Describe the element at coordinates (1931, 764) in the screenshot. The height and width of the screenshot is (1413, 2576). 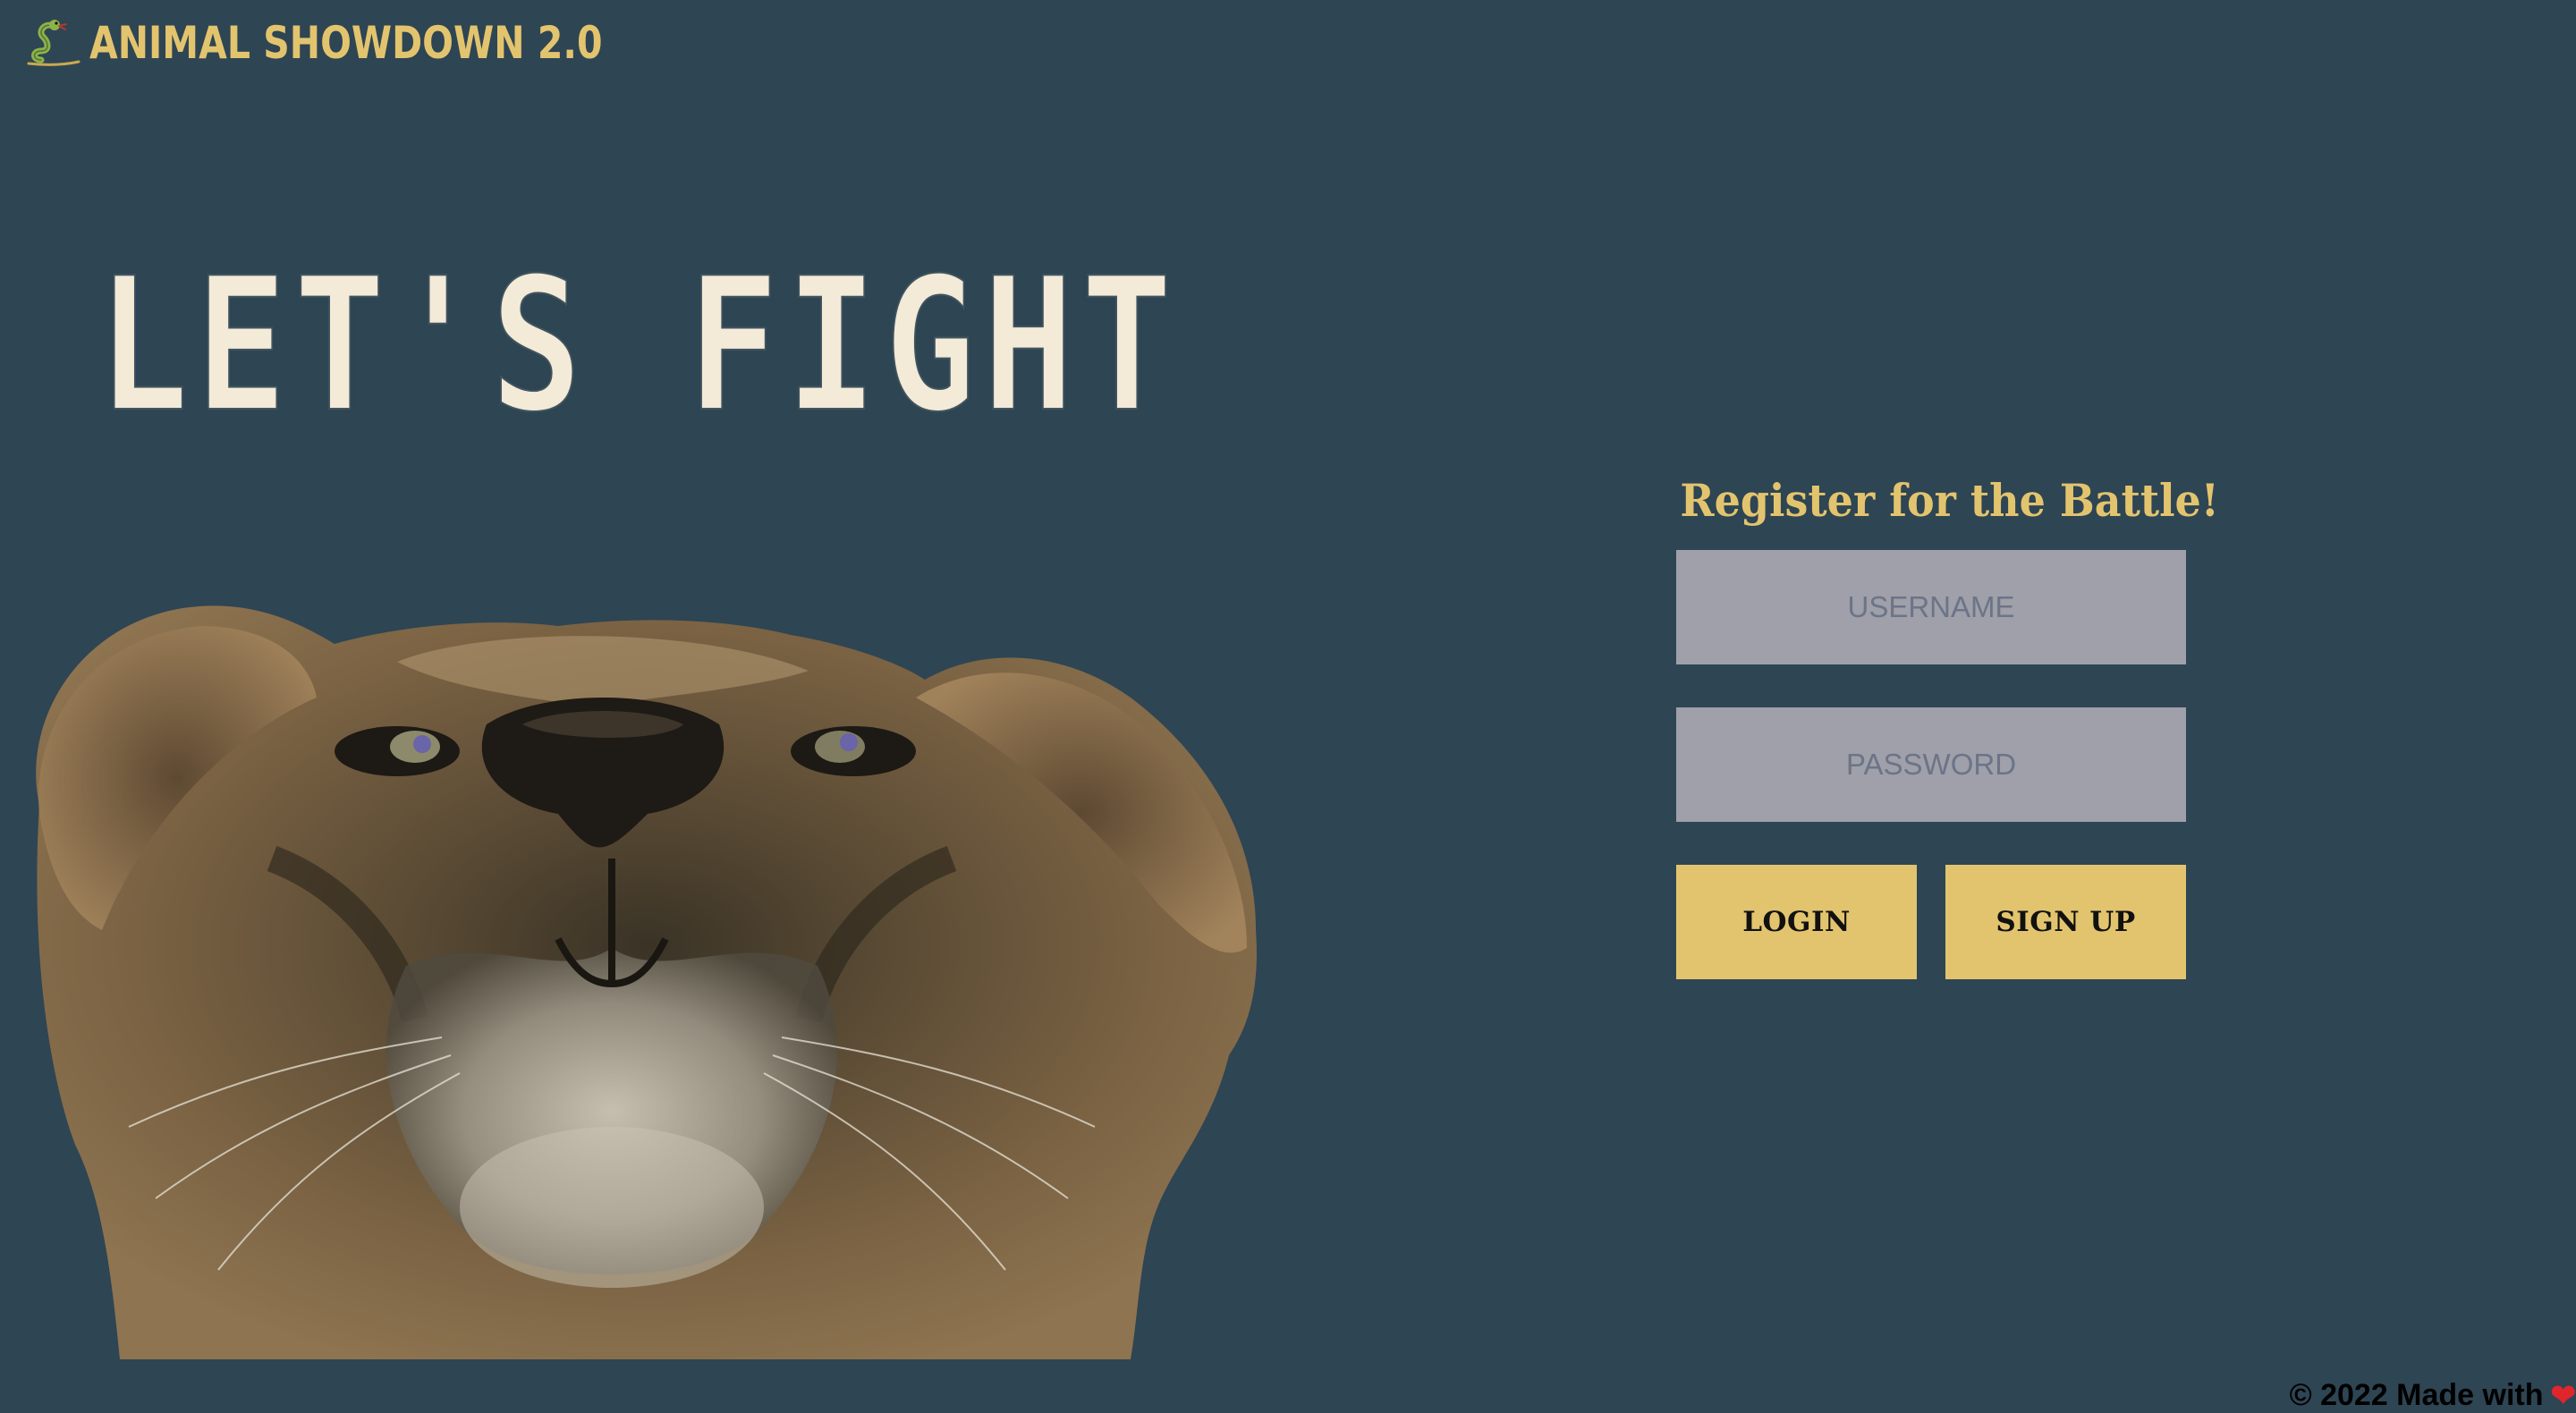
I see `password-input` at that location.